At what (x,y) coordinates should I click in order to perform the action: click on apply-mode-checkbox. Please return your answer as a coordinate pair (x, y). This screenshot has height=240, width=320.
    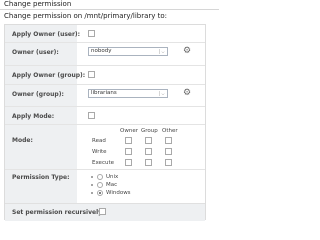
    Looking at the image, I should click on (91, 115).